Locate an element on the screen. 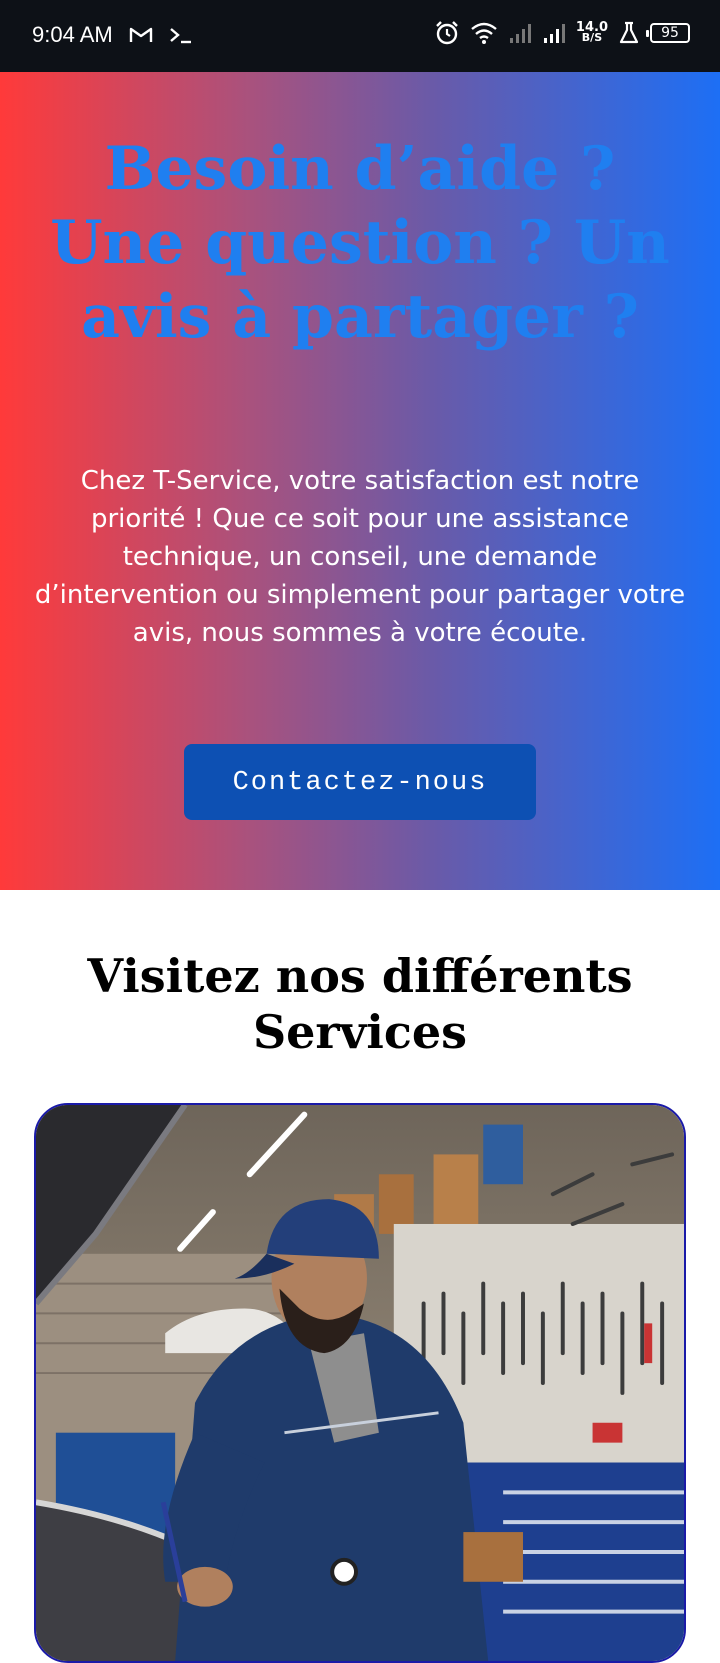  battery-level: 95 is located at coordinates (670, 33).